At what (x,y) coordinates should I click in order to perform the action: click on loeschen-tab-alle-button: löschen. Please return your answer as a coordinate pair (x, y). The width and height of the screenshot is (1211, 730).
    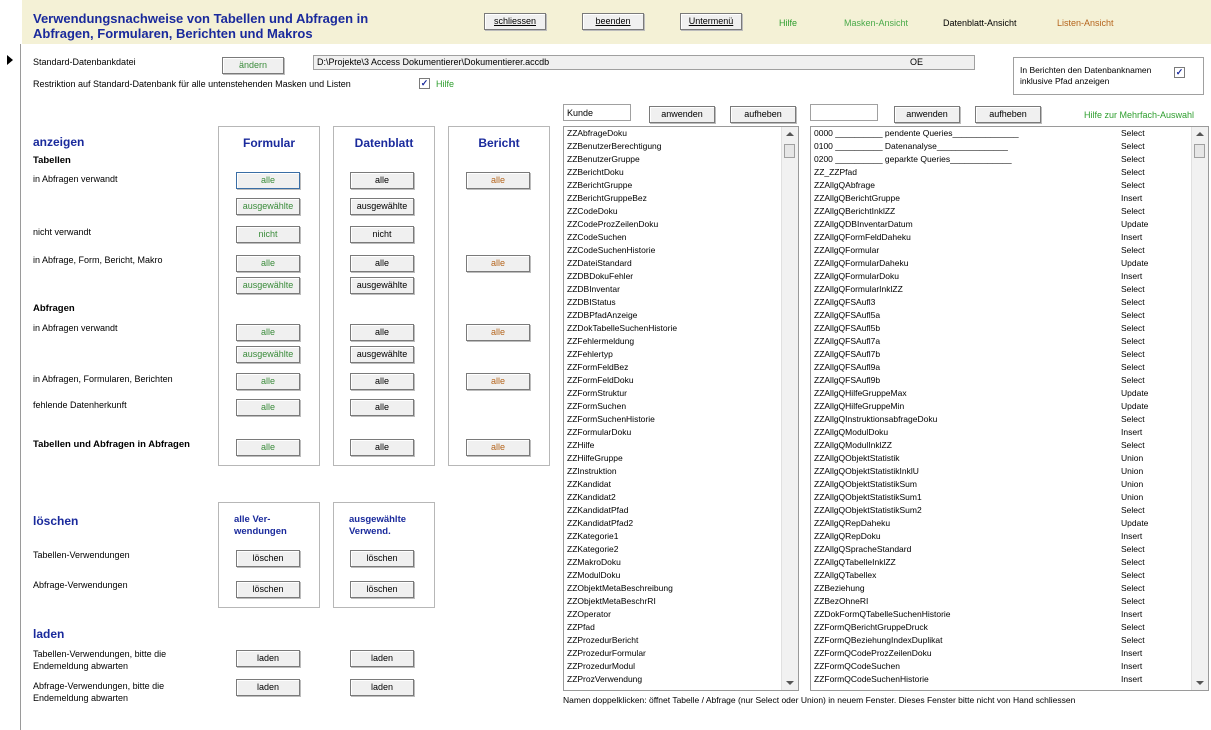
    Looking at the image, I should click on (268, 558).